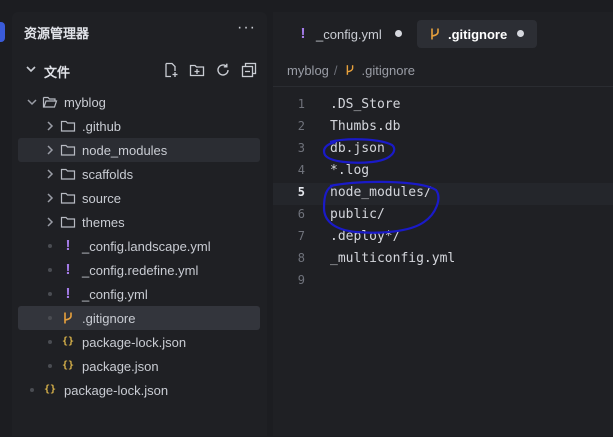 This screenshot has height=437, width=613. Describe the element at coordinates (246, 28) in the screenshot. I see `more-actions-icon: ···` at that location.